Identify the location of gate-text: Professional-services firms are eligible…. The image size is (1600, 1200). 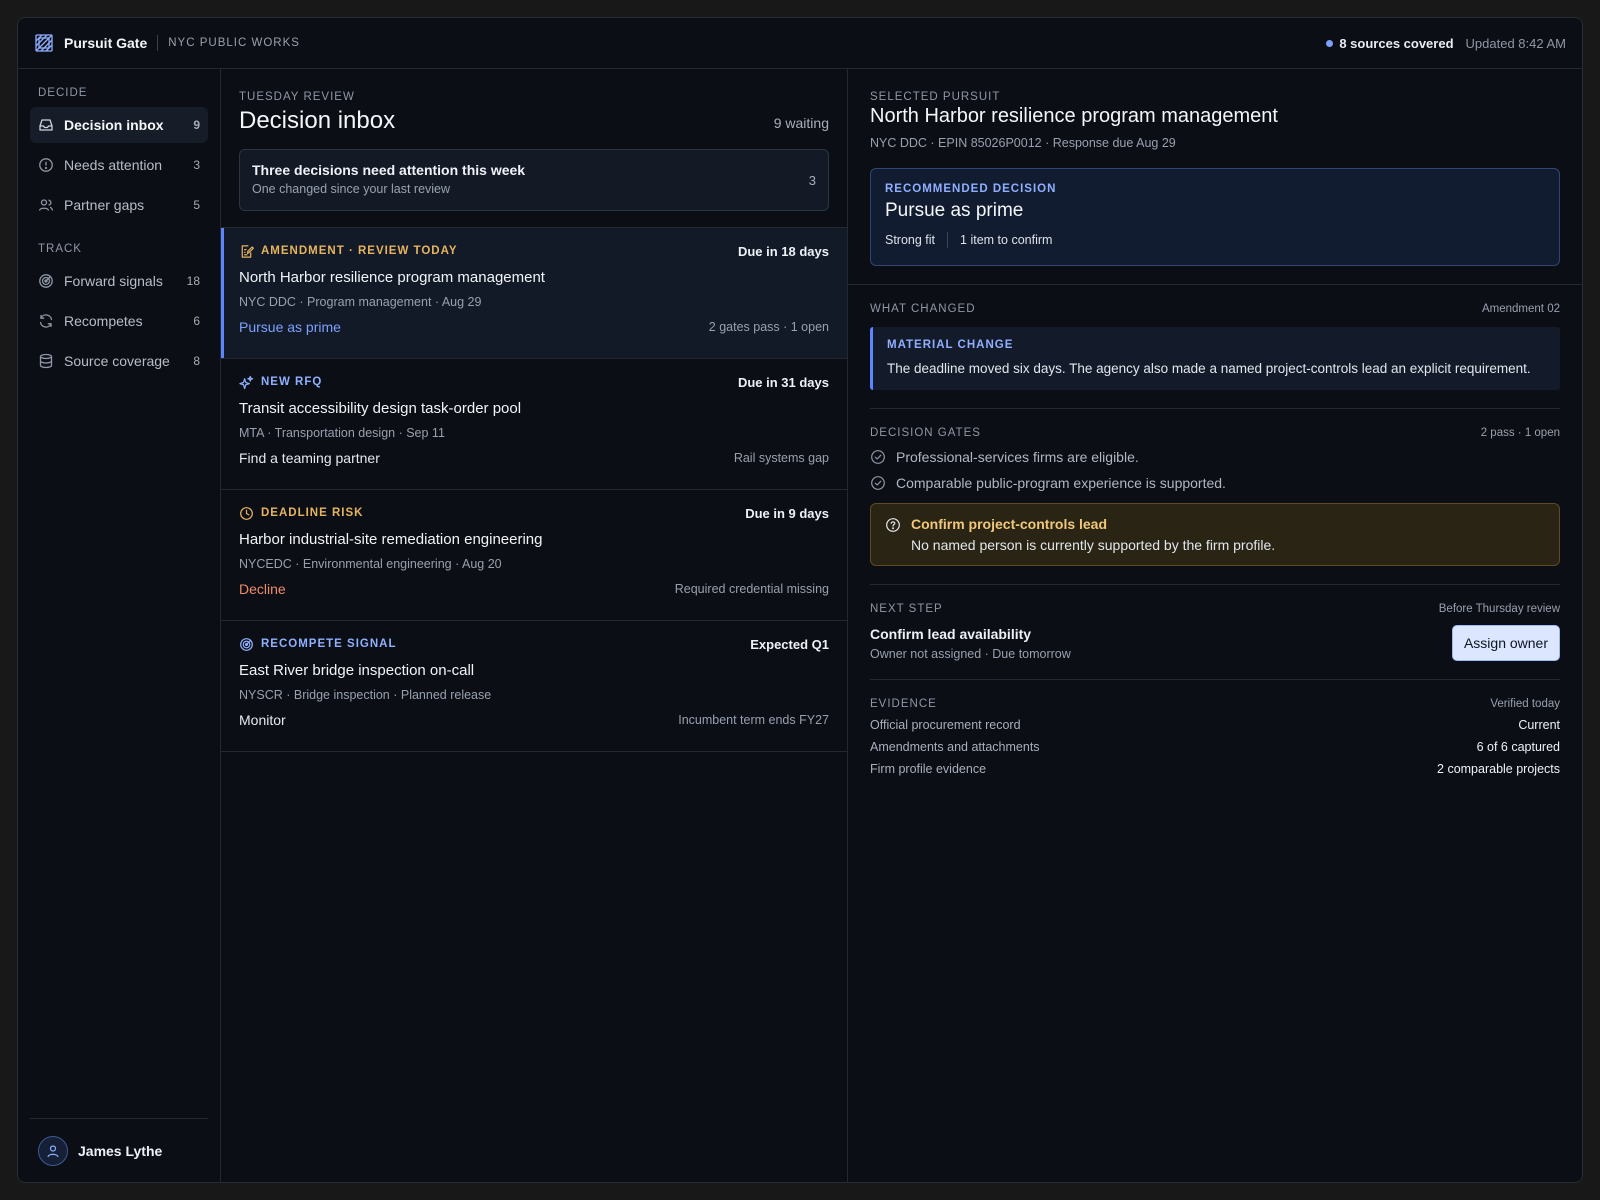
(1017, 457).